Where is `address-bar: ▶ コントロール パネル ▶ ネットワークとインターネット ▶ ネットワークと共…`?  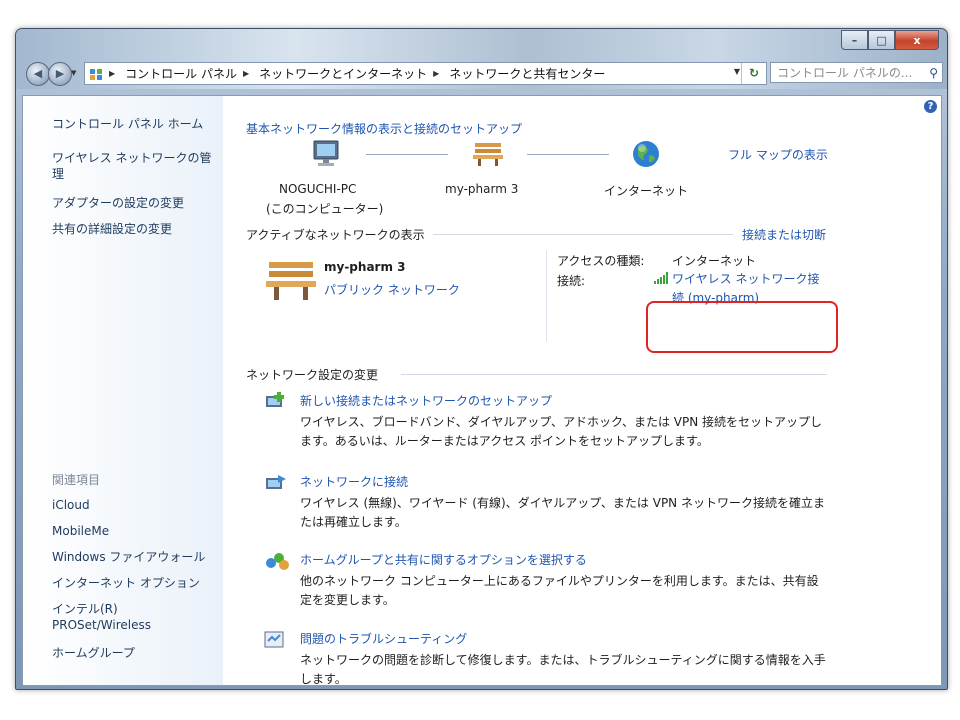 address-bar: ▶ コントロール パネル ▶ ネットワークとインターネット ▶ ネットワークと共… is located at coordinates (425, 73).